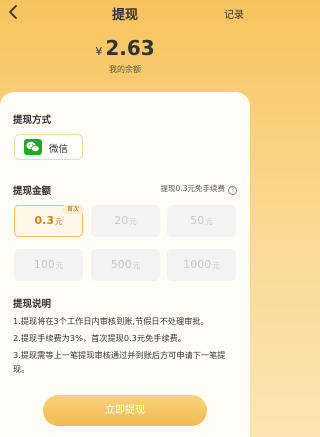  What do you see at coordinates (32, 120) in the screenshot?
I see `method-section-title: 提现方式` at bounding box center [32, 120].